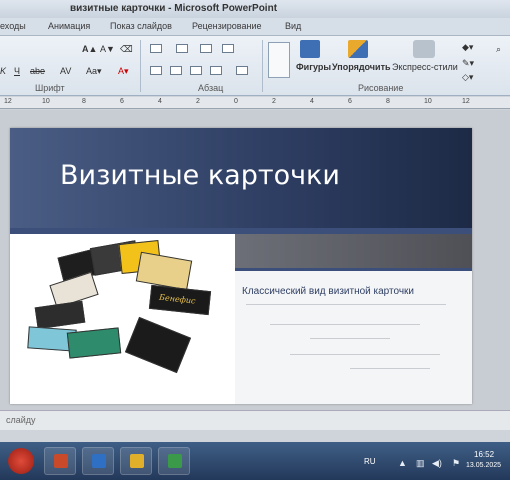 The height and width of the screenshot is (480, 510). I want to click on tab-view: Вид, so click(293, 26).